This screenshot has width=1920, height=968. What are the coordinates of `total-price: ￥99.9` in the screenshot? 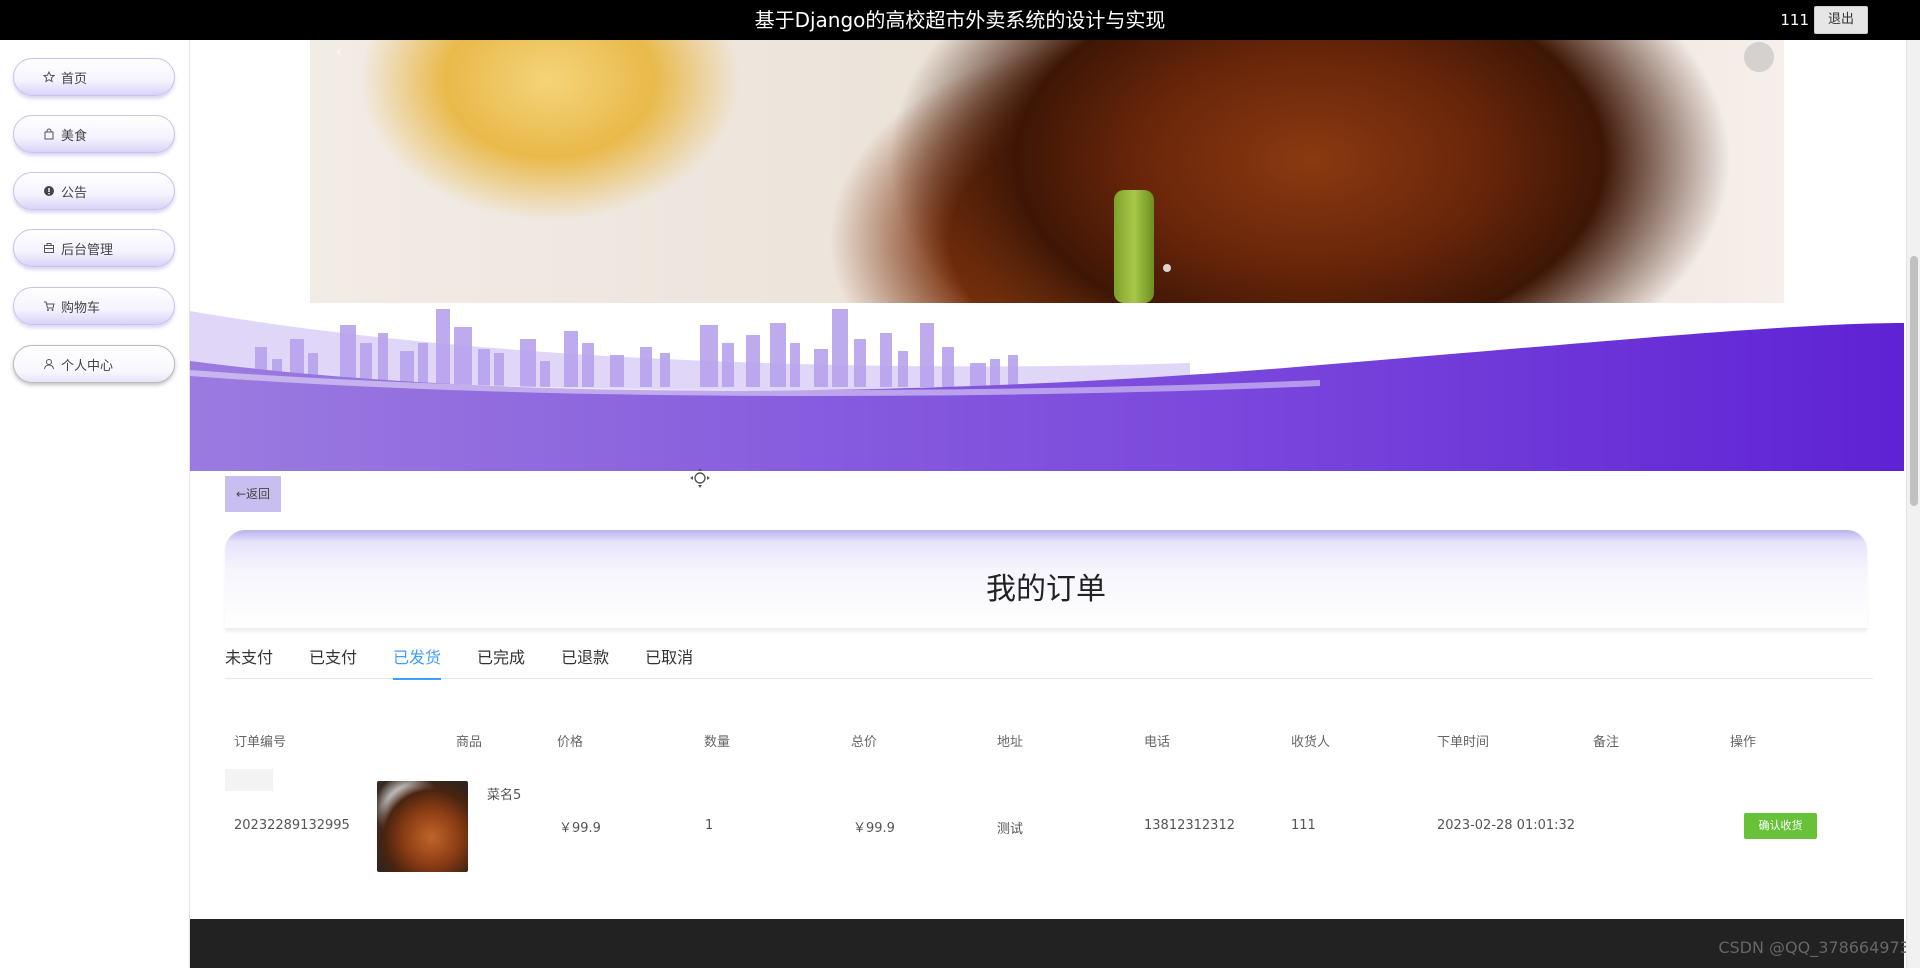 It's located at (874, 828).